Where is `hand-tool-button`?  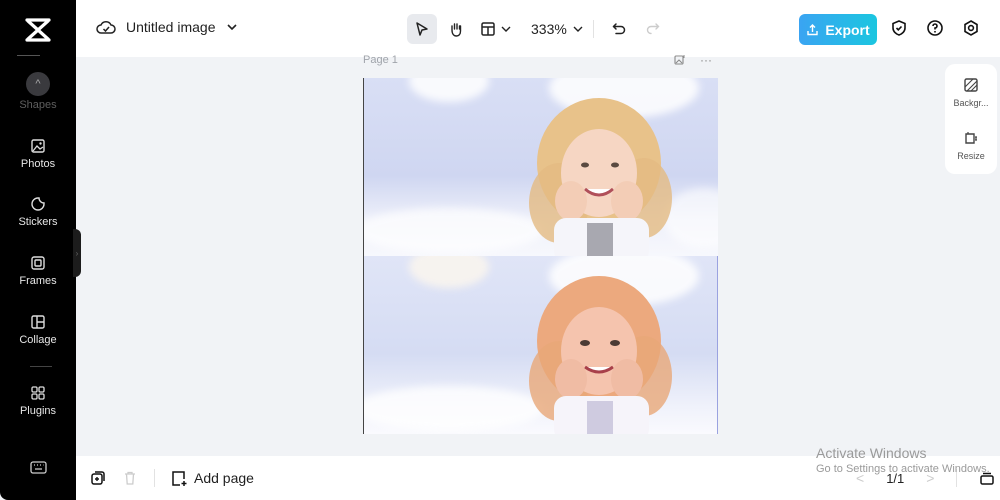
hand-tool-button is located at coordinates (456, 29).